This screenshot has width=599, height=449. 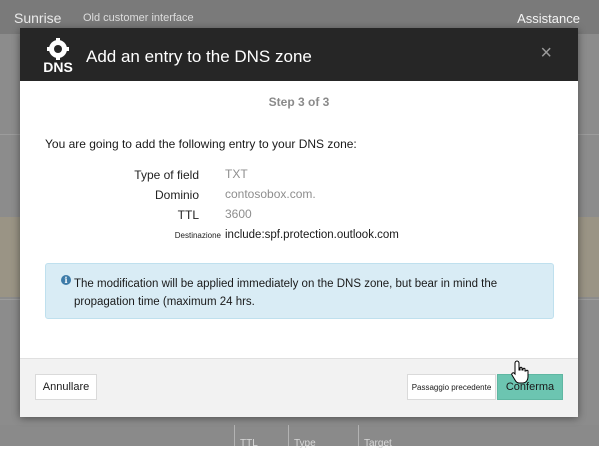 What do you see at coordinates (530, 387) in the screenshot?
I see `confirm-button: Conferma` at bounding box center [530, 387].